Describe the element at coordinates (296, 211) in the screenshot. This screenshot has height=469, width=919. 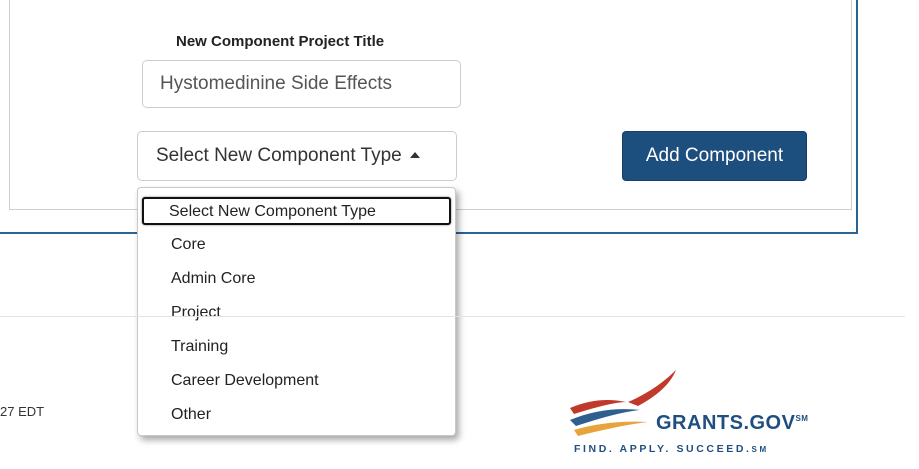
I see `dropdown-option-select-type: Select New Component Type` at that location.